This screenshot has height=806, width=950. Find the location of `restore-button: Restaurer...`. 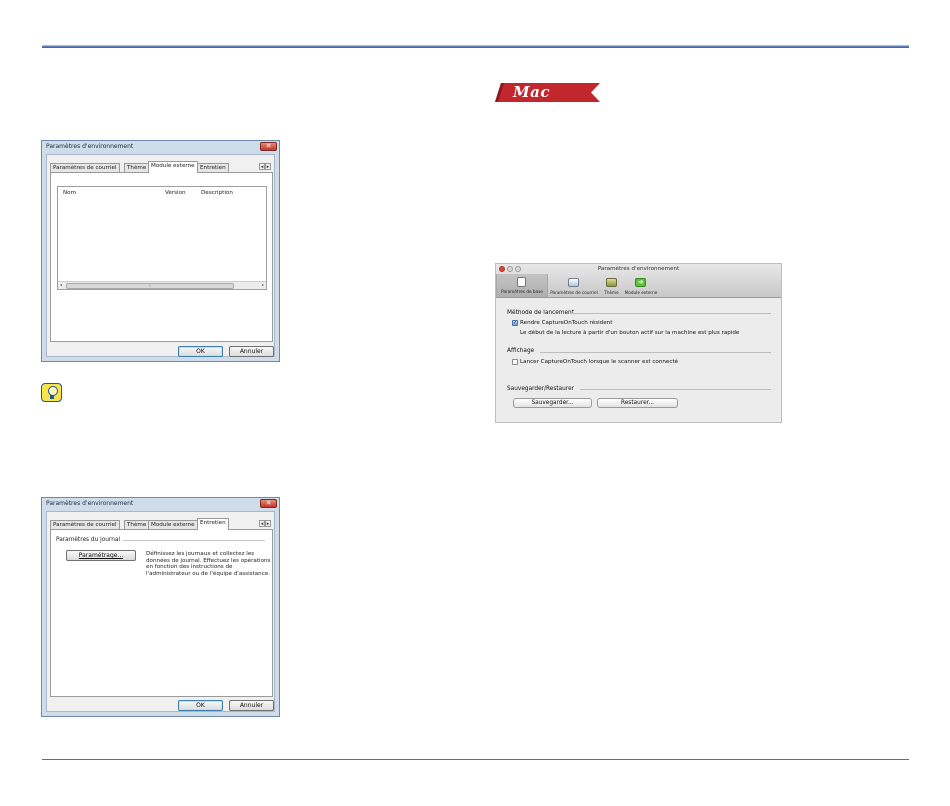

restore-button: Restaurer... is located at coordinates (637, 403).